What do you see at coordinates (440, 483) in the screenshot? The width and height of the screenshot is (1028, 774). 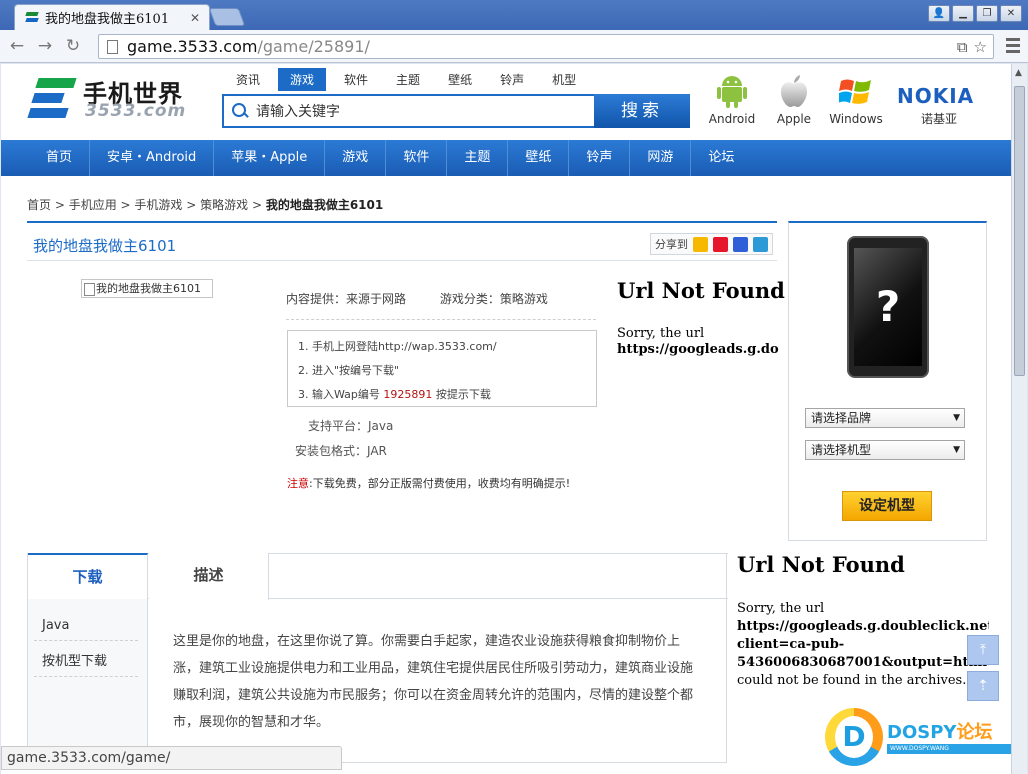 I see `notice-text: :下载免费，部分正版需付费使用，收费均有明确提示!` at bounding box center [440, 483].